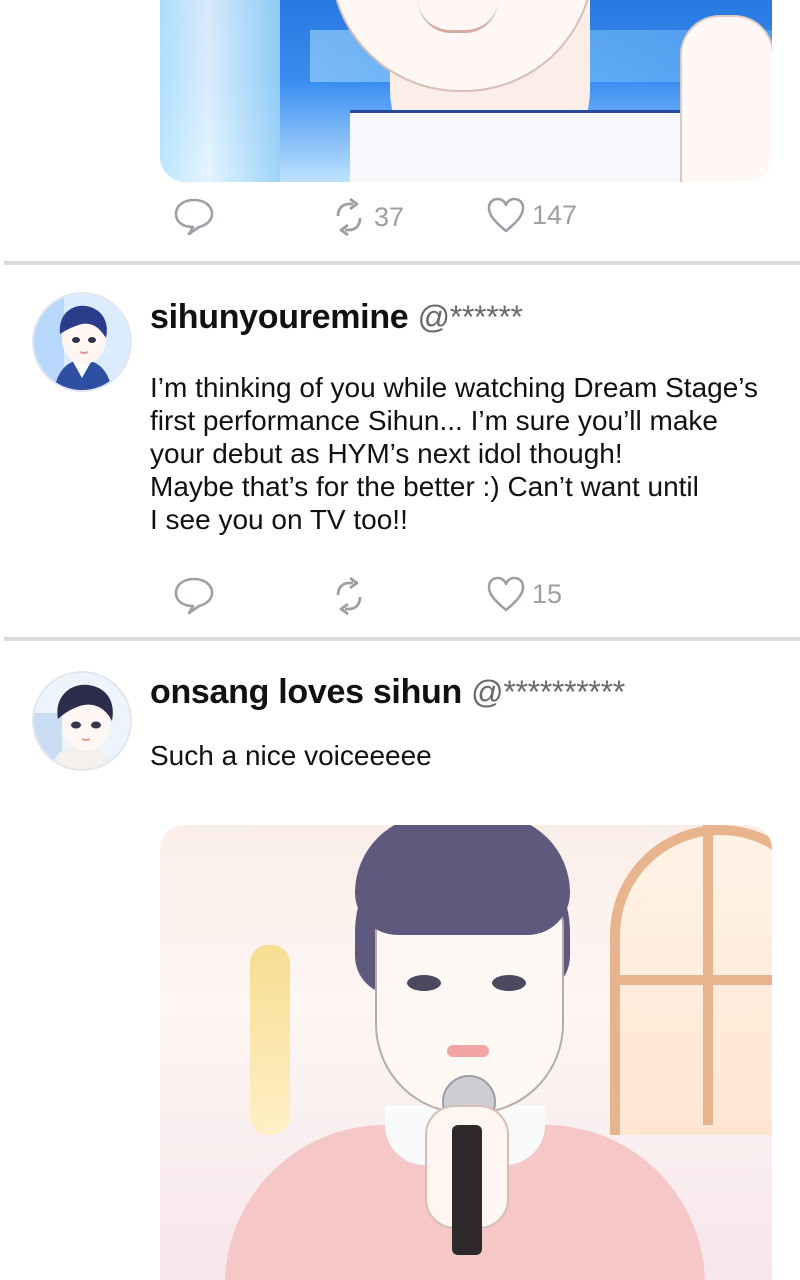 The width and height of the screenshot is (800, 1280). Describe the element at coordinates (470, 317) in the screenshot. I see `user-handle: @******` at that location.